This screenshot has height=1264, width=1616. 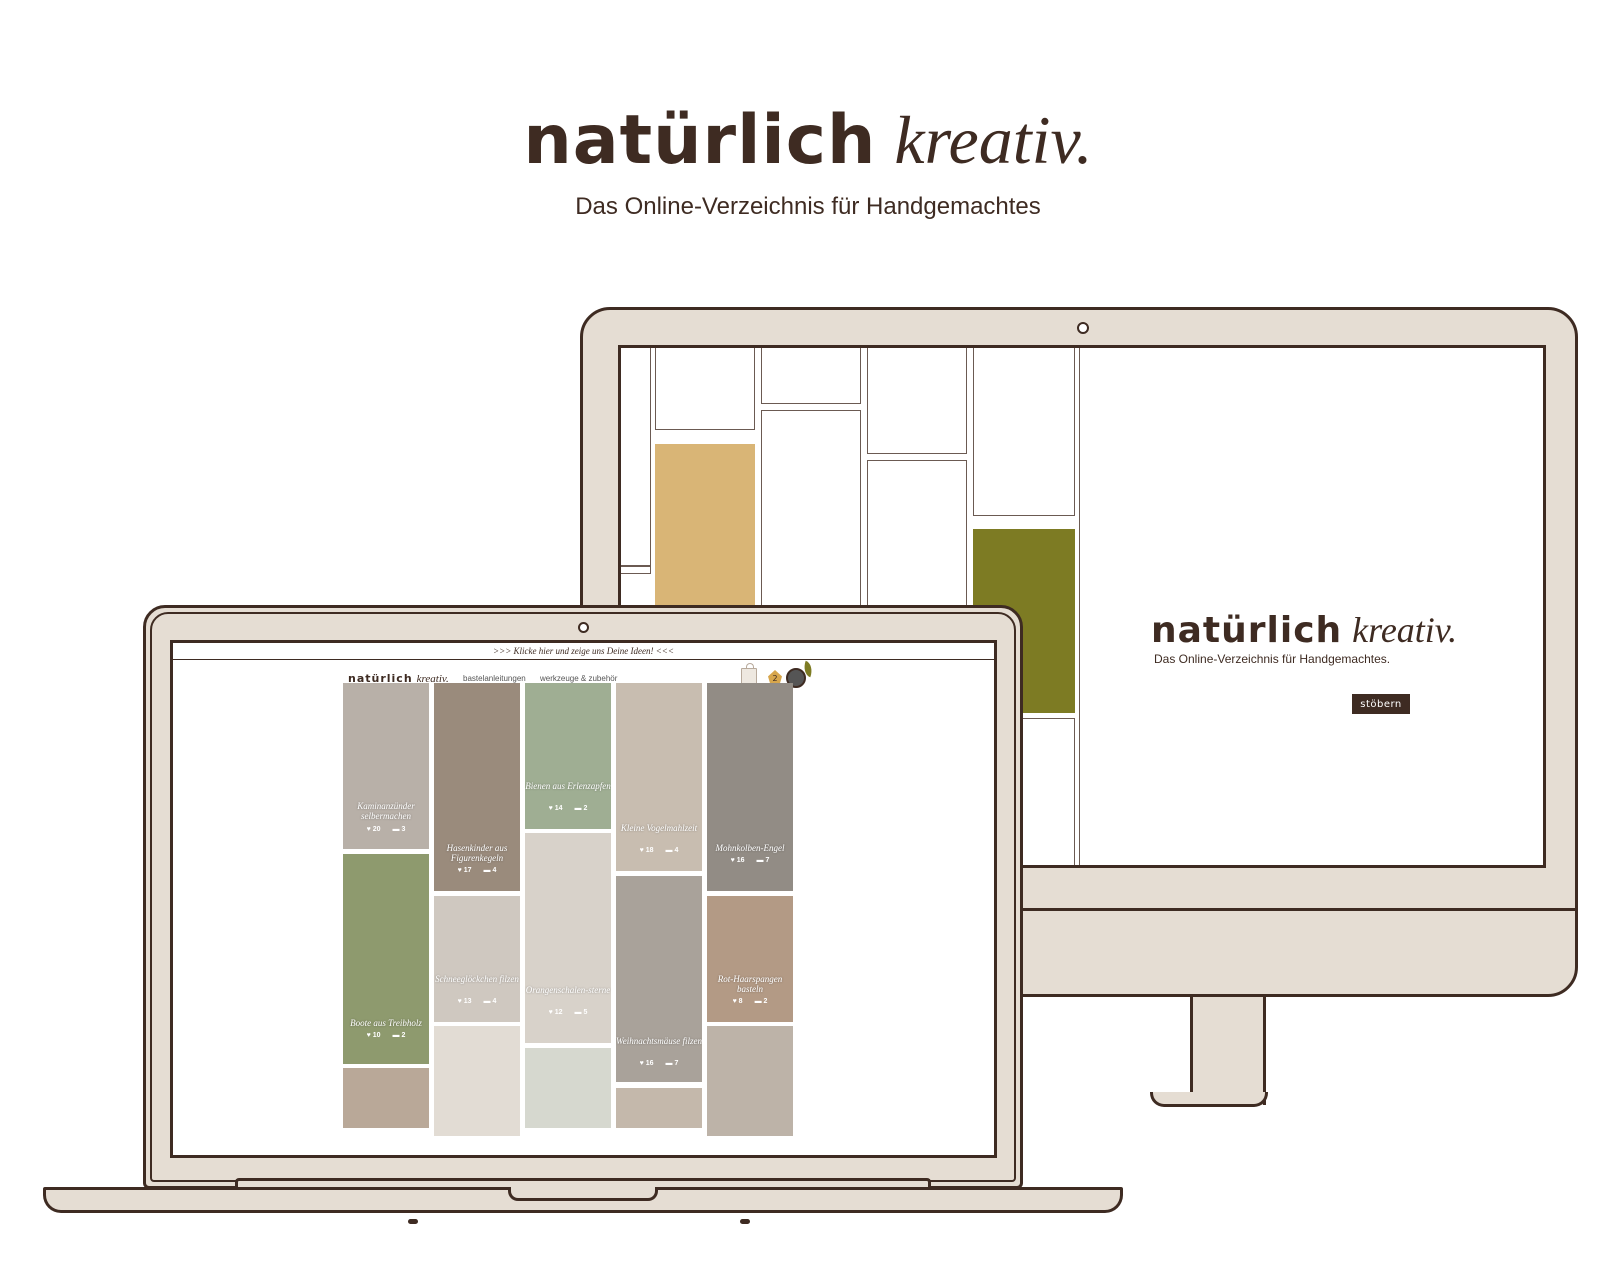 I want to click on comments-count: 3, so click(x=403, y=829).